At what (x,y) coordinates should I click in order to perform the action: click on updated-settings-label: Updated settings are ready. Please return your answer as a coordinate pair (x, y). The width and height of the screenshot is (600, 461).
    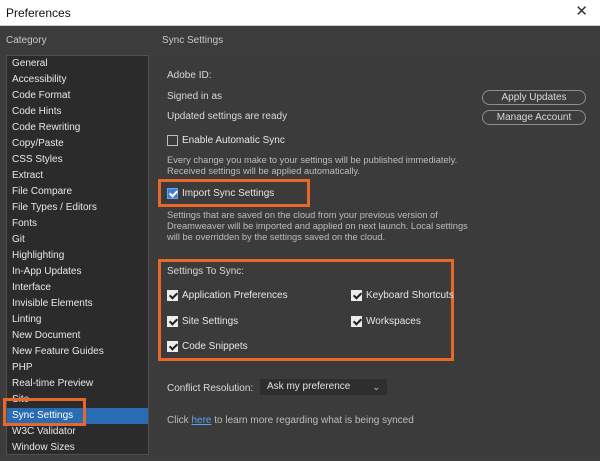
    Looking at the image, I should click on (227, 116).